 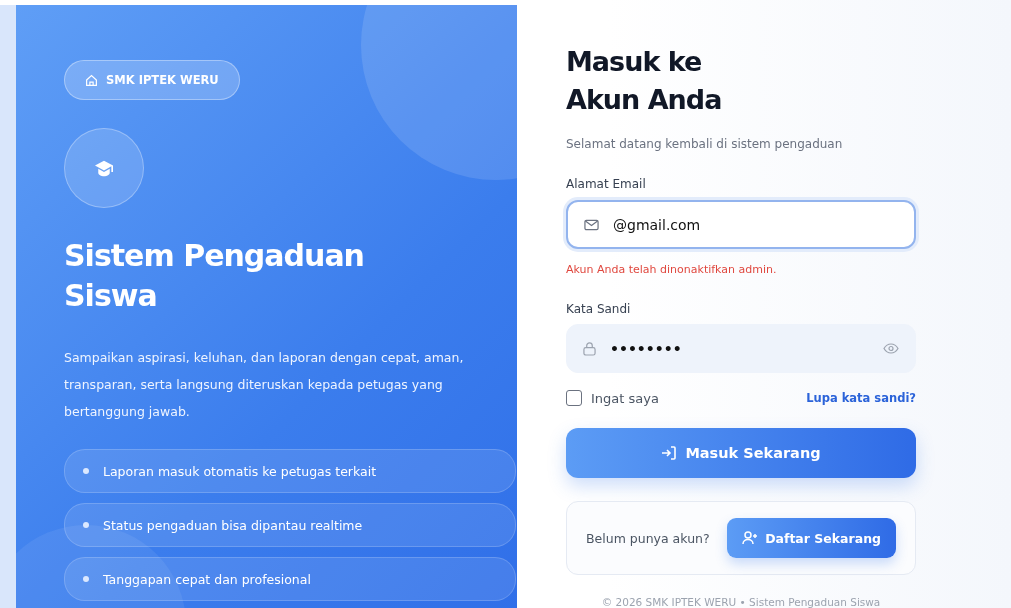 What do you see at coordinates (625, 398) in the screenshot?
I see `remember-label: Ingat saya` at bounding box center [625, 398].